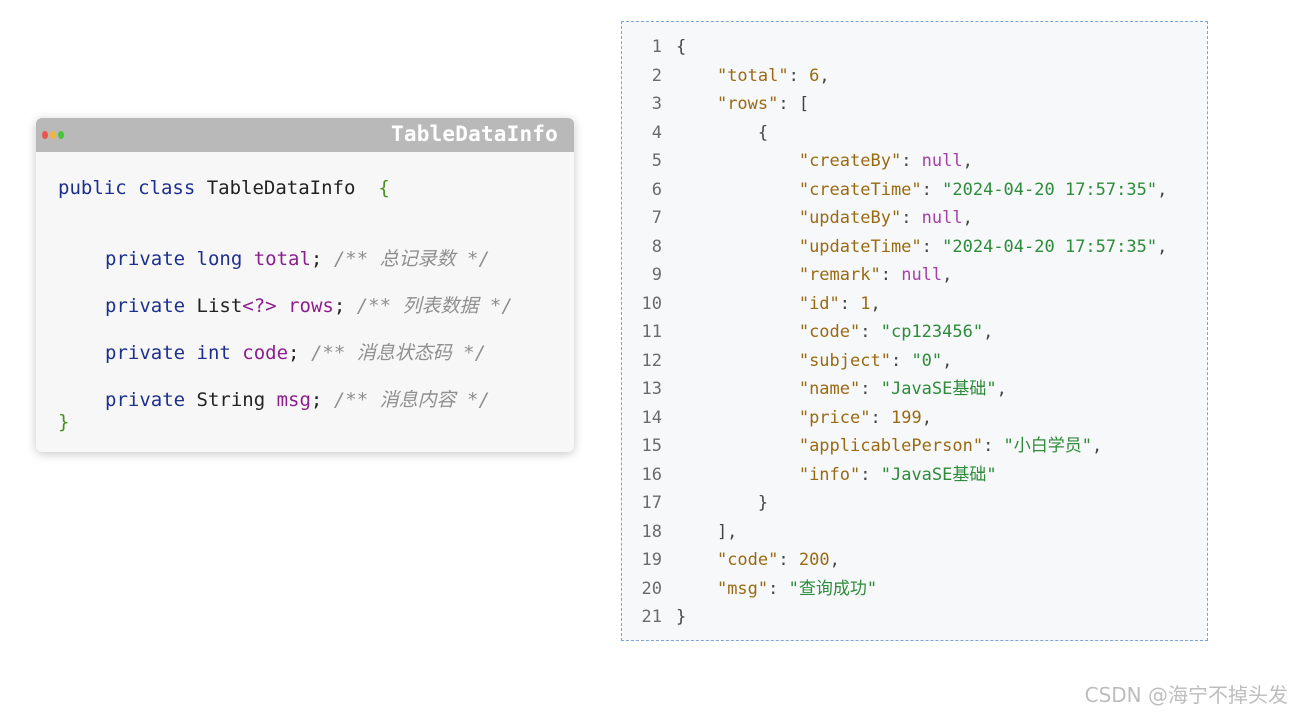 The width and height of the screenshot is (1294, 716). What do you see at coordinates (656, 275) in the screenshot?
I see `line-number: 9` at bounding box center [656, 275].